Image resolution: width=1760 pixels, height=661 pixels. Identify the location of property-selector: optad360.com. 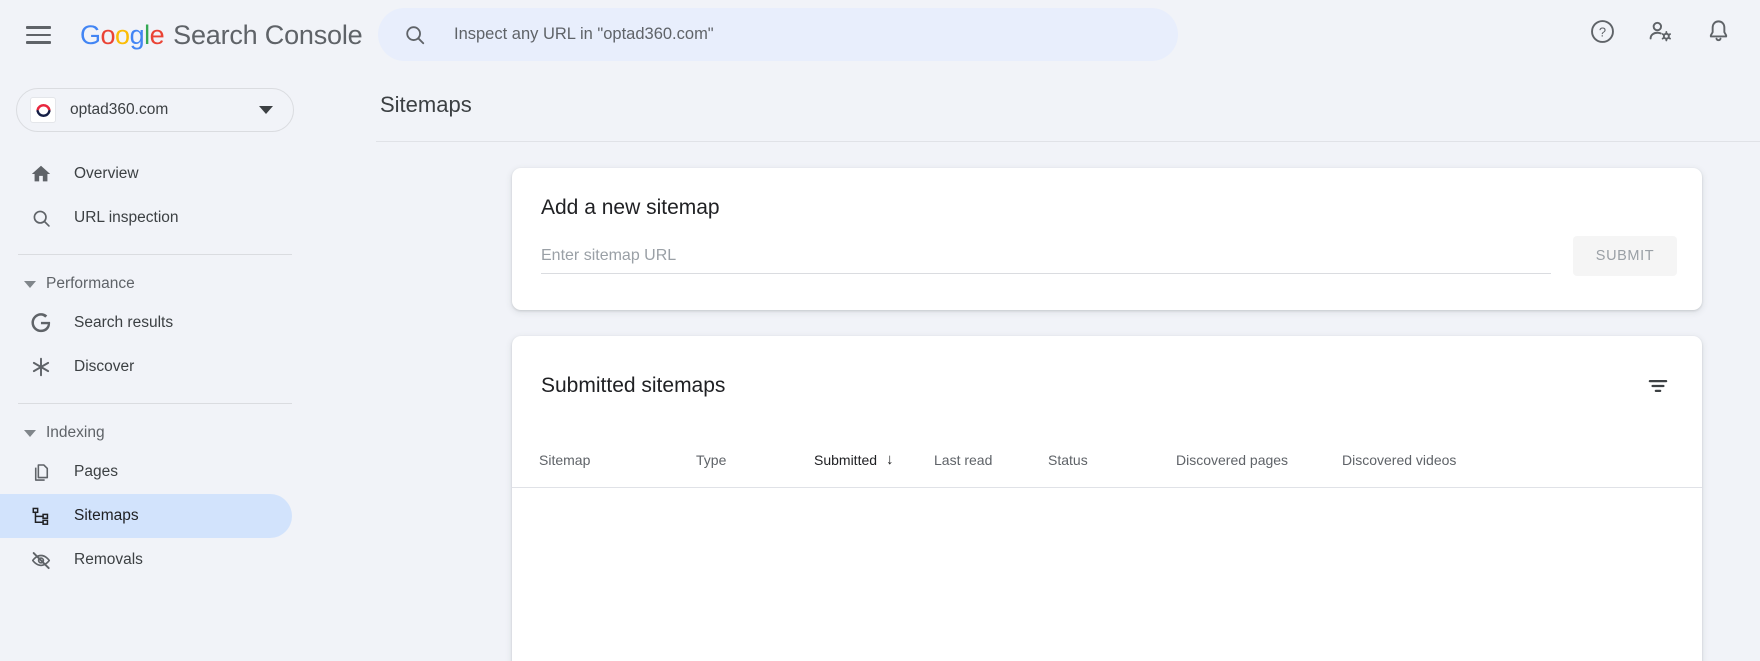
(155, 110).